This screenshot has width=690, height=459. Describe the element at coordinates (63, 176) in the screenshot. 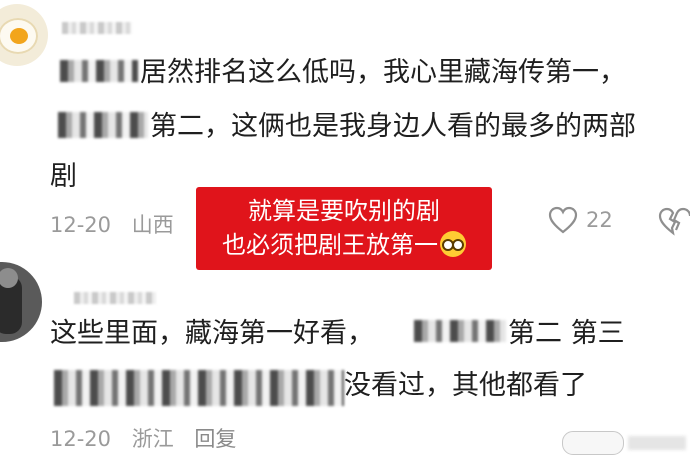

I see `comment-text-line: 剧` at that location.